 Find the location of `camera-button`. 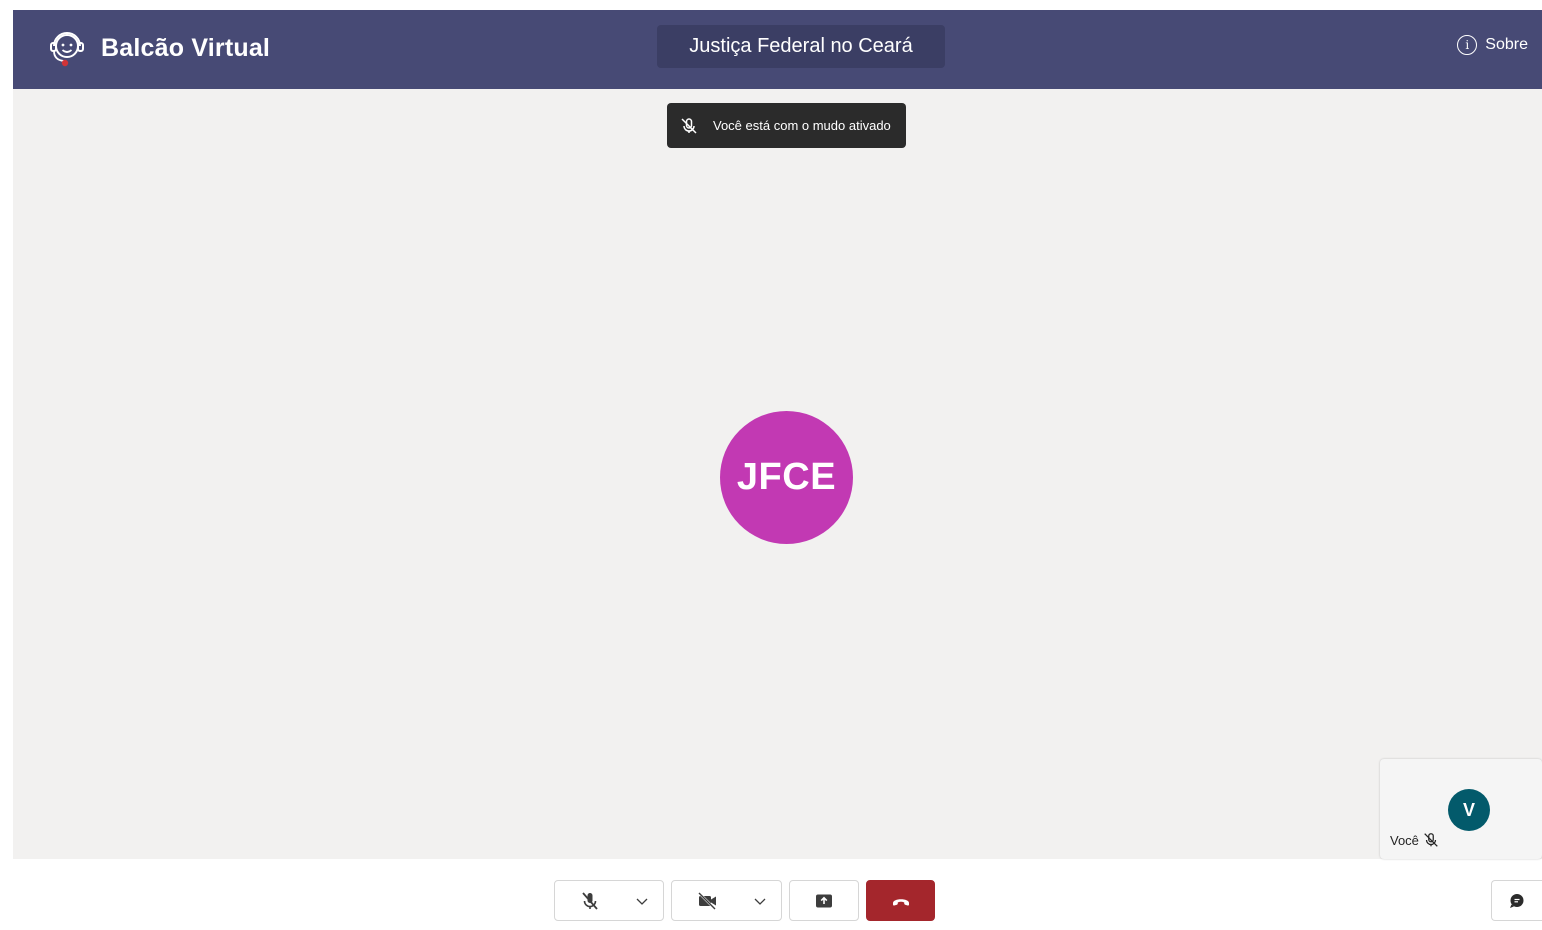

camera-button is located at coordinates (726, 900).